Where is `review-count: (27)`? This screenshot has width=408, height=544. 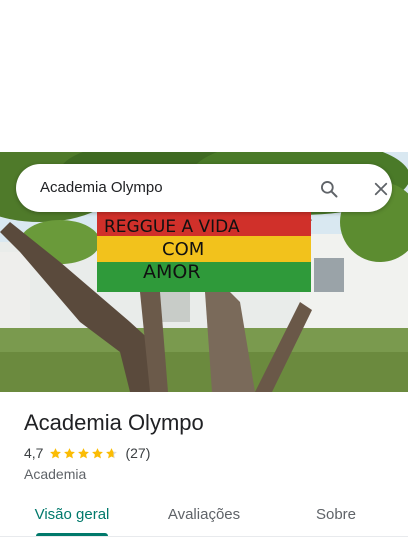
review-count: (27) is located at coordinates (137, 453).